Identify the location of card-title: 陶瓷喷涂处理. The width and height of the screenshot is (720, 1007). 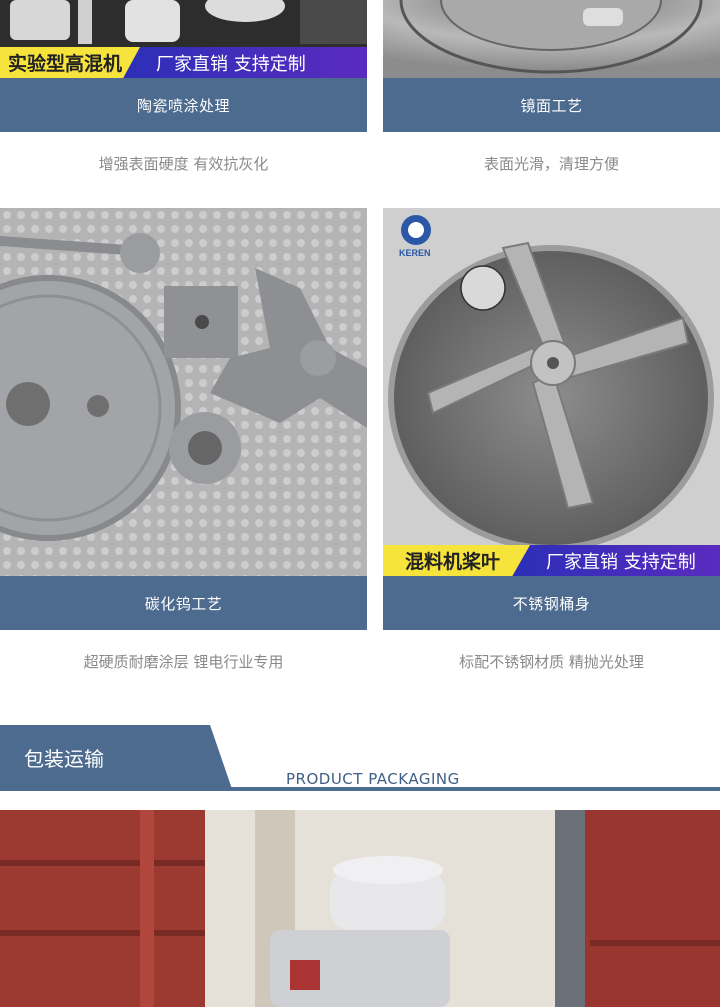
(183, 105).